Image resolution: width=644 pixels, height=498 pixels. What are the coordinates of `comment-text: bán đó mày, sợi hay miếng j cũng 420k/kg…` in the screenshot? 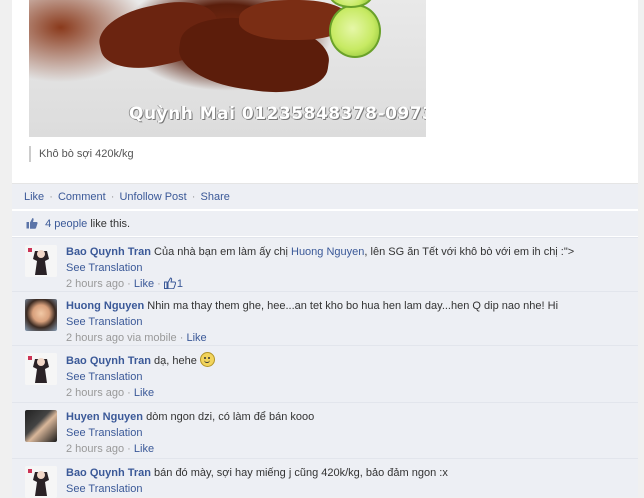 It's located at (301, 473).